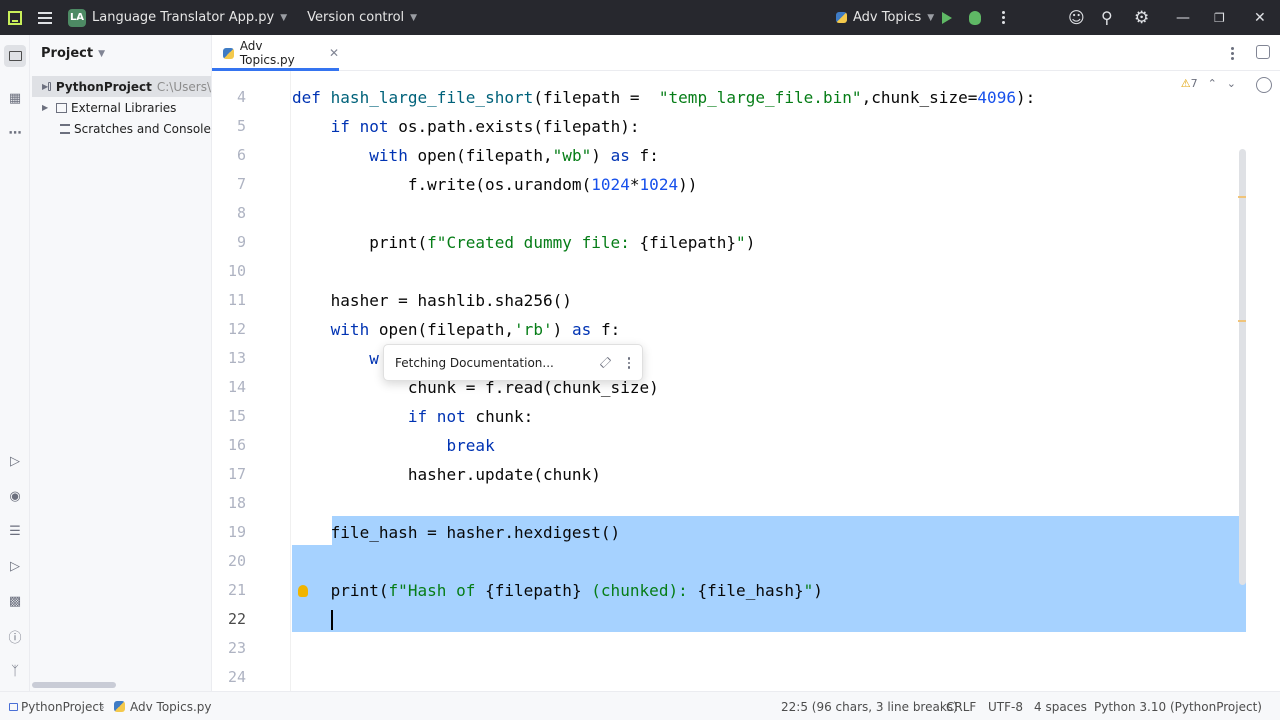 The height and width of the screenshot is (720, 1280). What do you see at coordinates (229, 503) in the screenshot?
I see `line-number: 18` at bounding box center [229, 503].